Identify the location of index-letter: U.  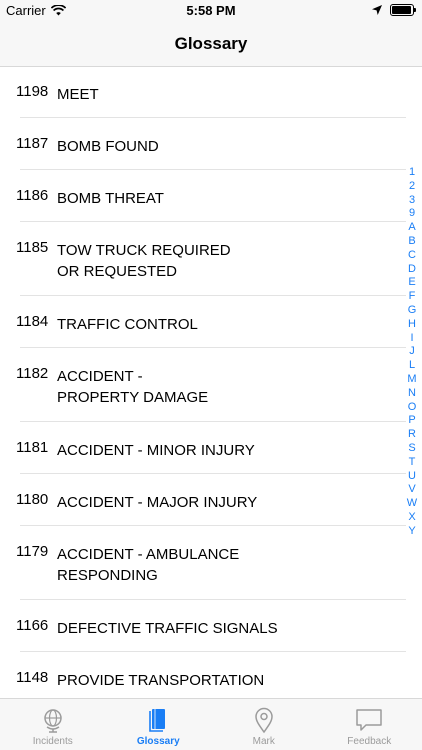
(412, 477).